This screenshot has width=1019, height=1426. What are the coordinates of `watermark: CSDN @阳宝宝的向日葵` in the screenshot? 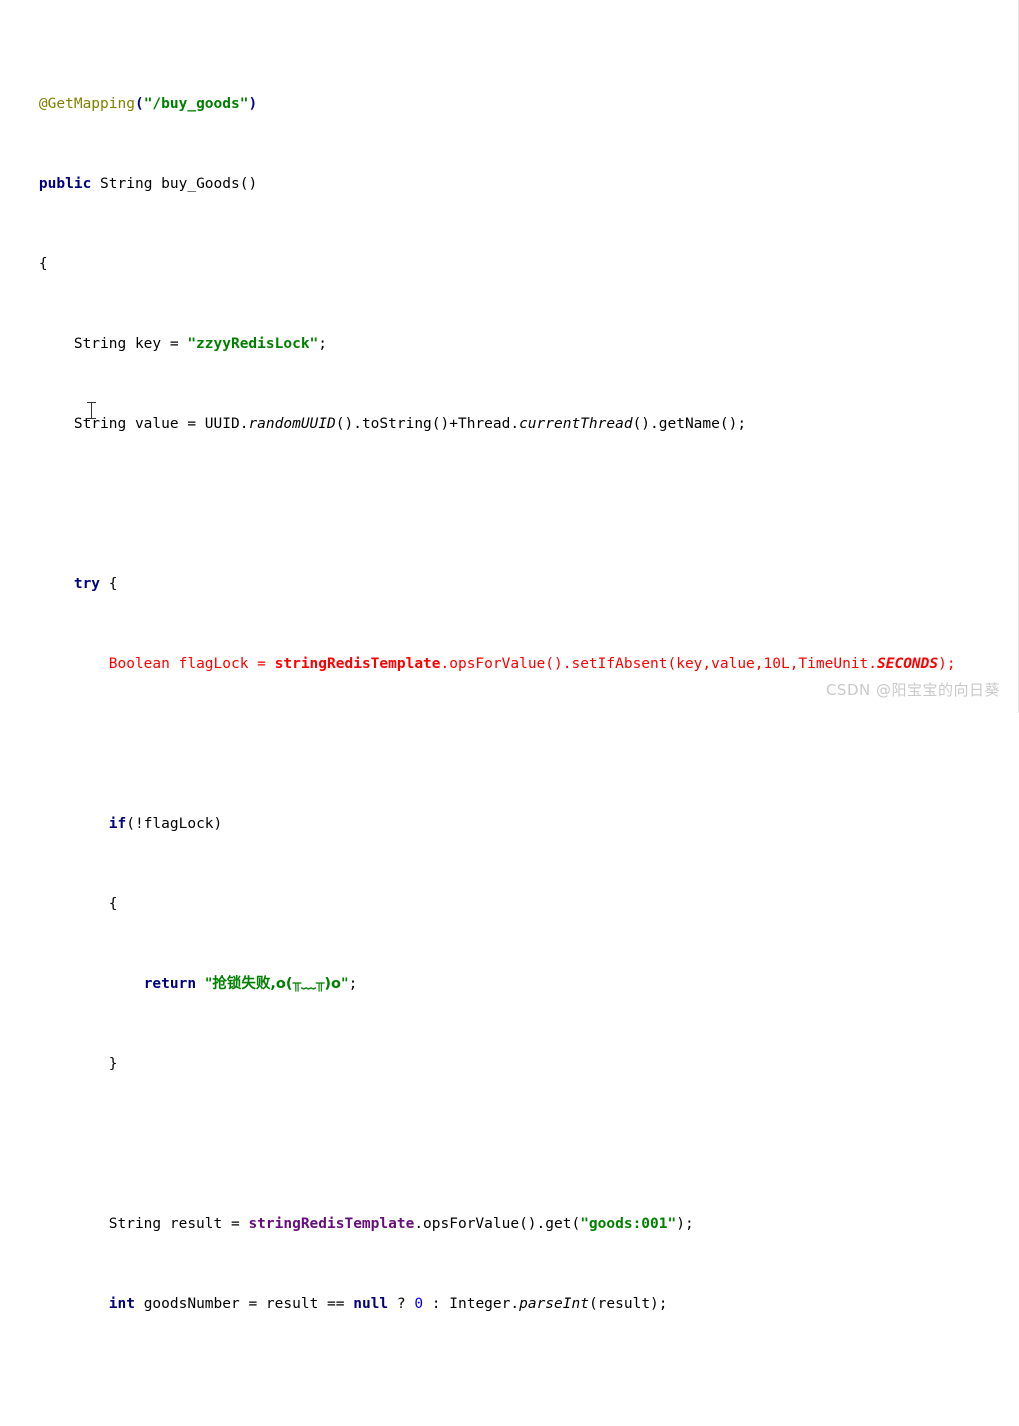 It's located at (912, 690).